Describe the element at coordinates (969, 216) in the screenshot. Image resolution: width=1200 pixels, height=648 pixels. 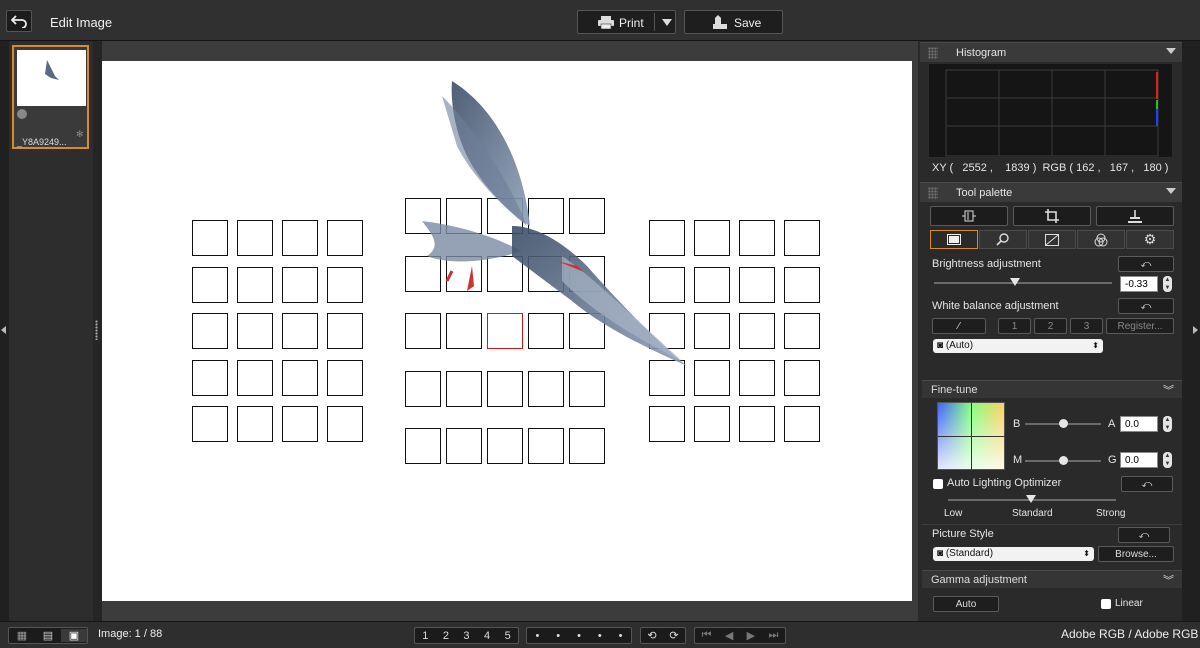
I see `tab-basic-adjust` at that location.